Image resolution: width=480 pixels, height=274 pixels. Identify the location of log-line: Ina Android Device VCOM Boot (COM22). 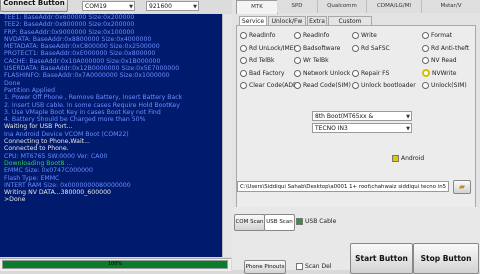
(66, 134).